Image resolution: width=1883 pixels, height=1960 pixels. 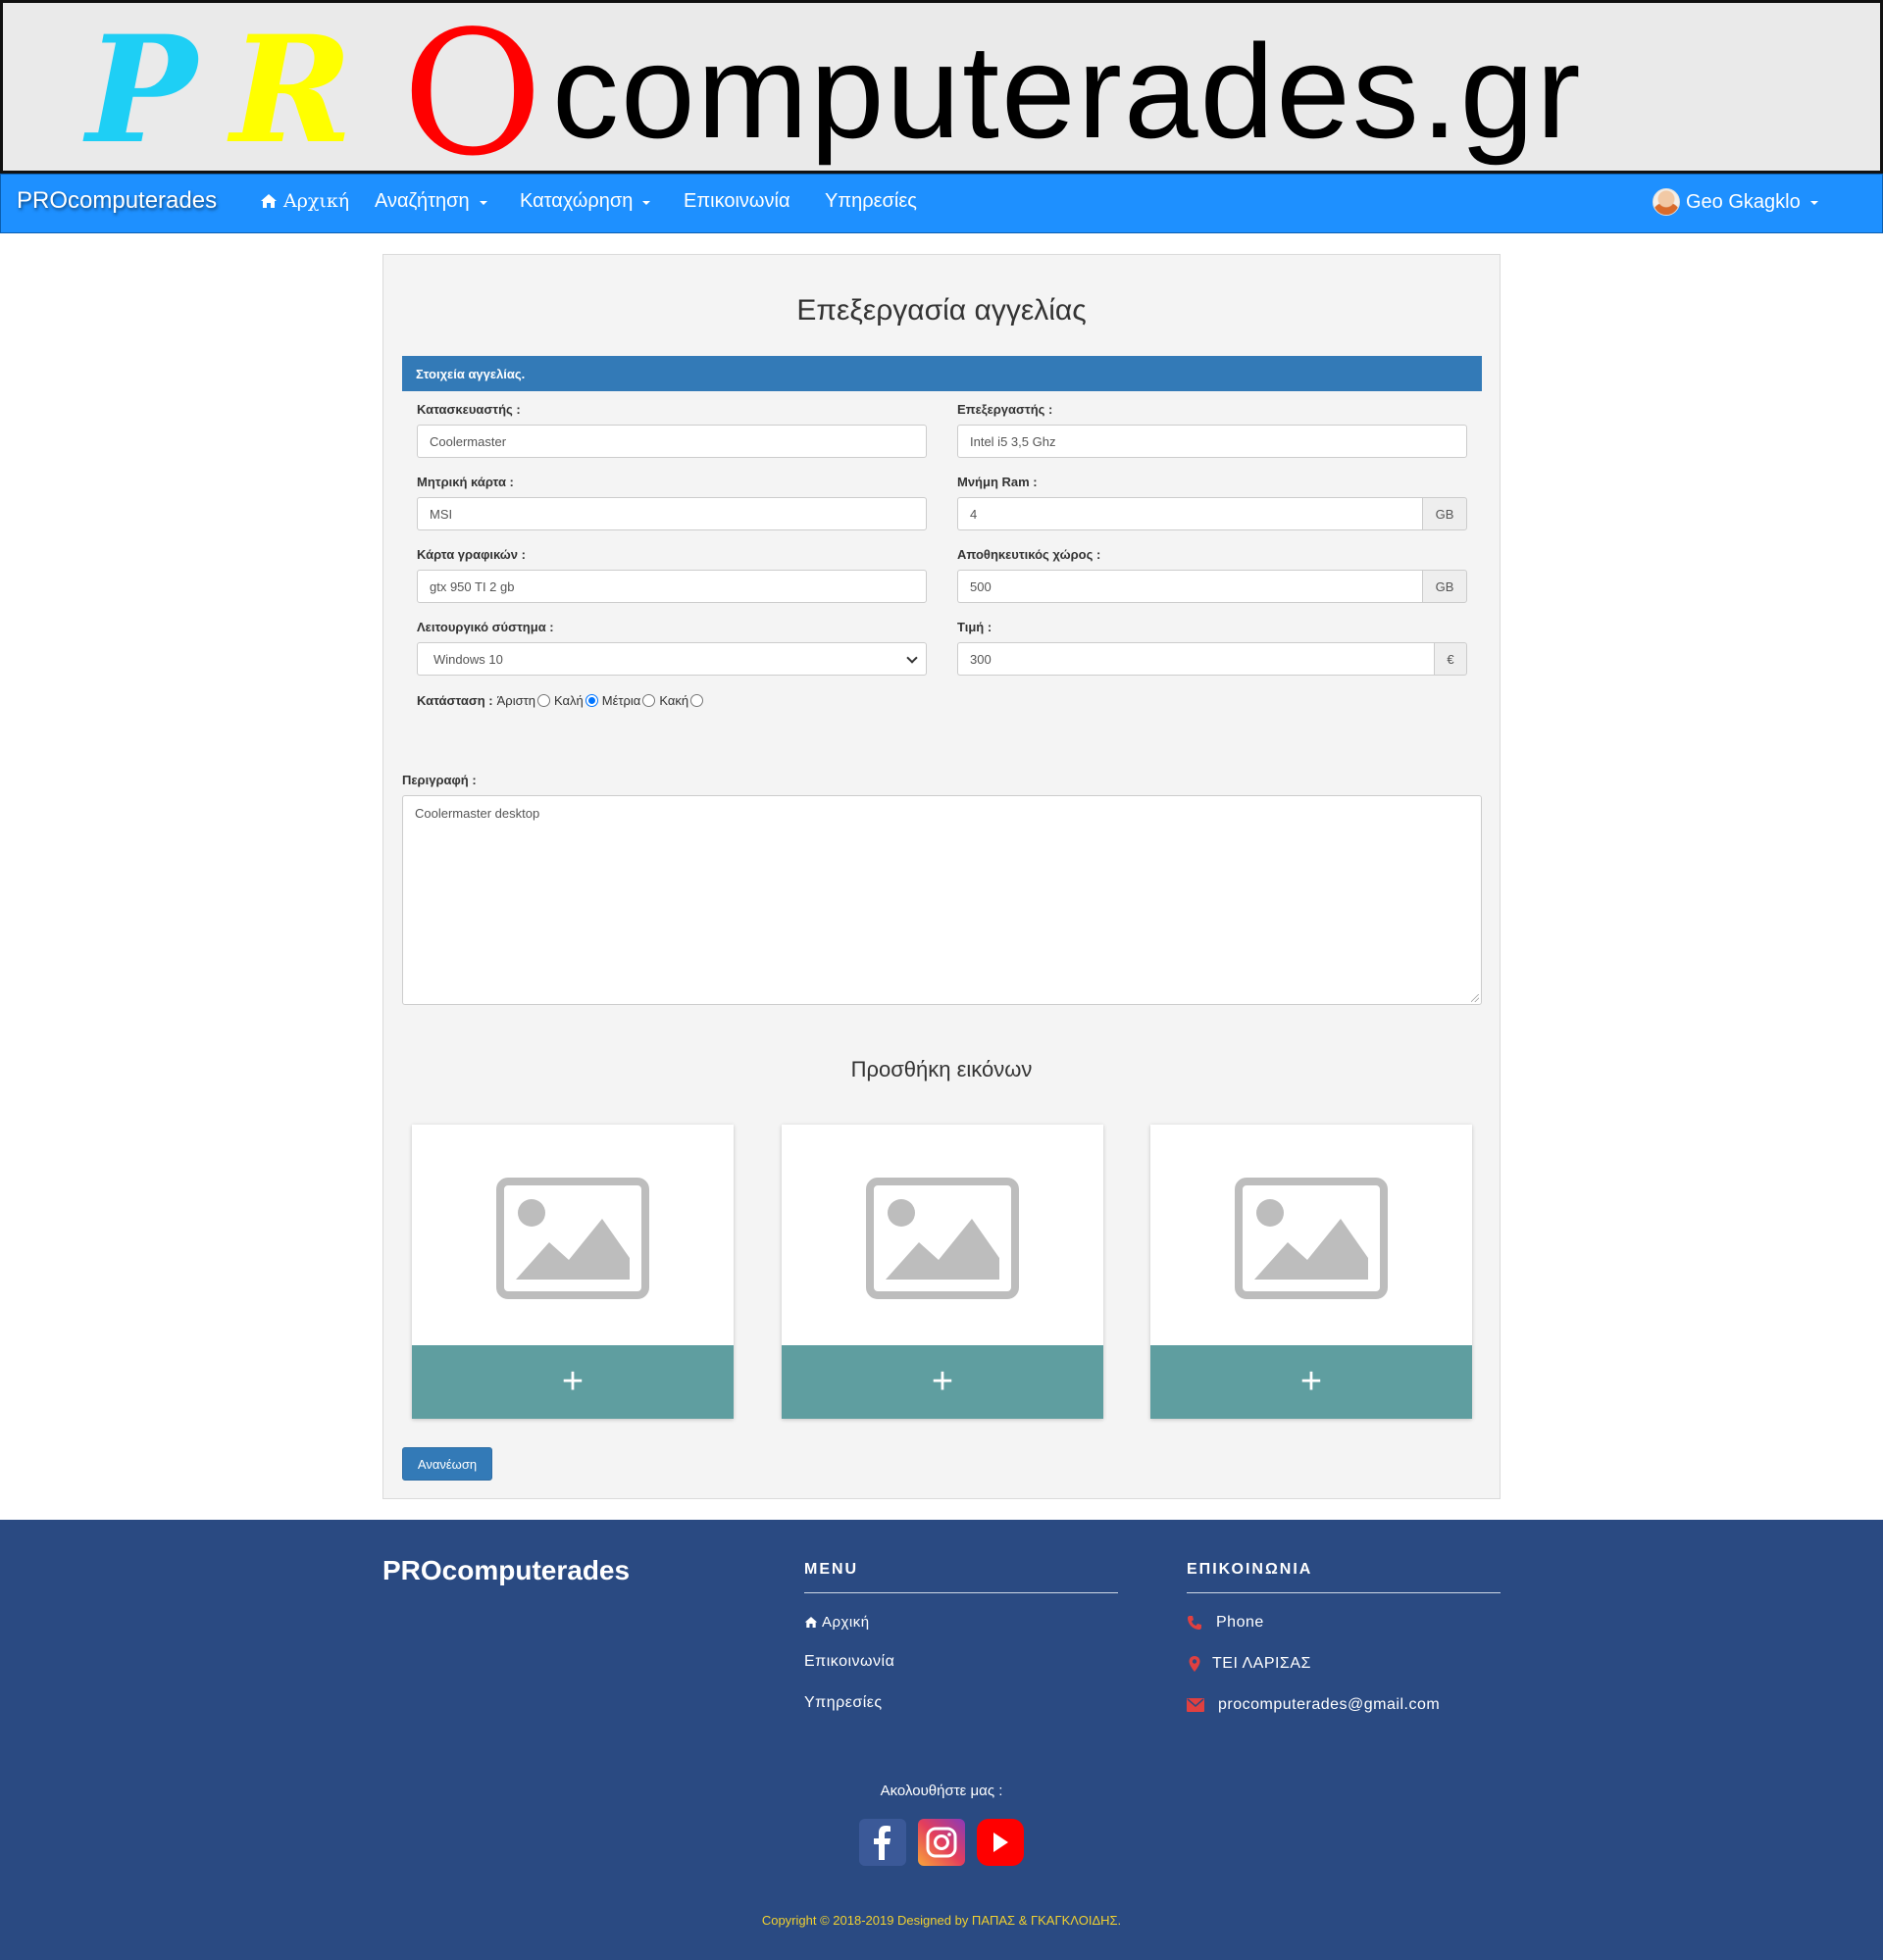 I want to click on logo-letter-p: P, so click(x=141, y=90).